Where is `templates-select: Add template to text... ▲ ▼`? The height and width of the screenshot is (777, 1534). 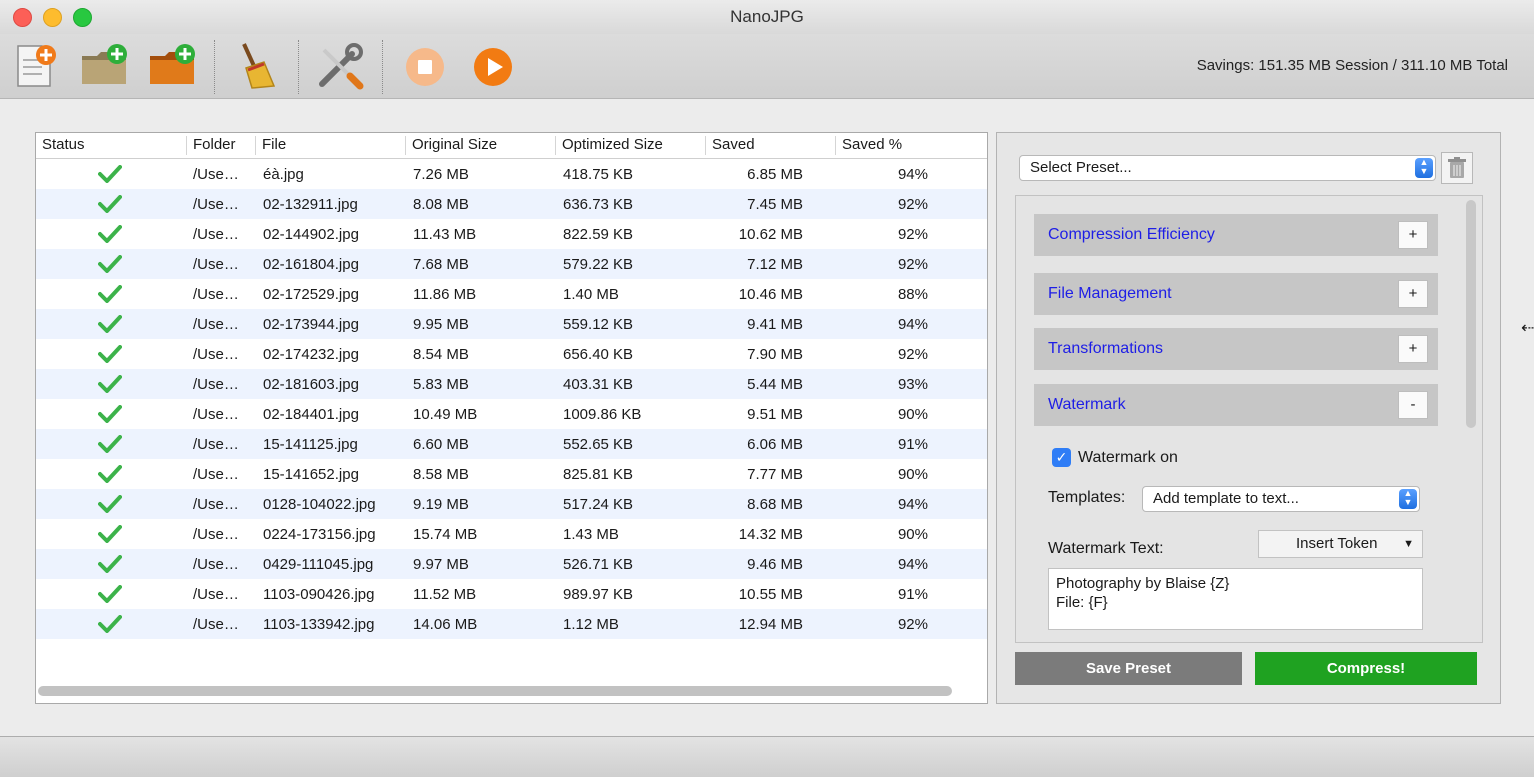
templates-select: Add template to text... ▲ ▼ is located at coordinates (1281, 499).